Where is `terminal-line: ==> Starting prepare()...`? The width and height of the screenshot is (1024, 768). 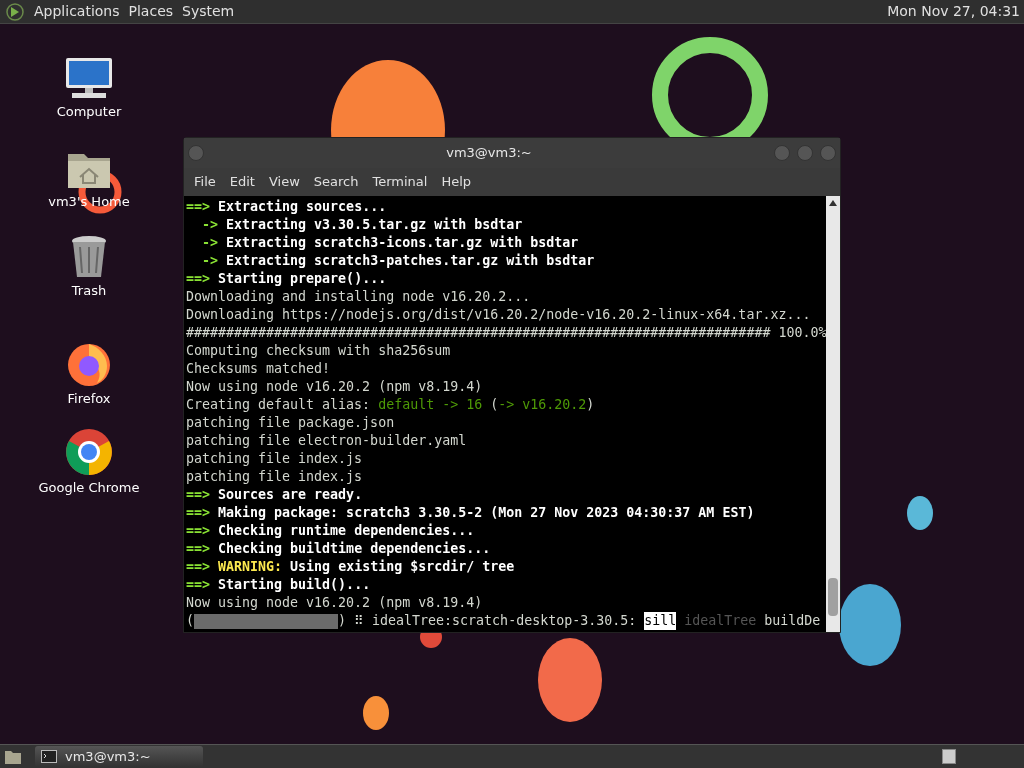 terminal-line: ==> Starting prepare()... is located at coordinates (286, 279).